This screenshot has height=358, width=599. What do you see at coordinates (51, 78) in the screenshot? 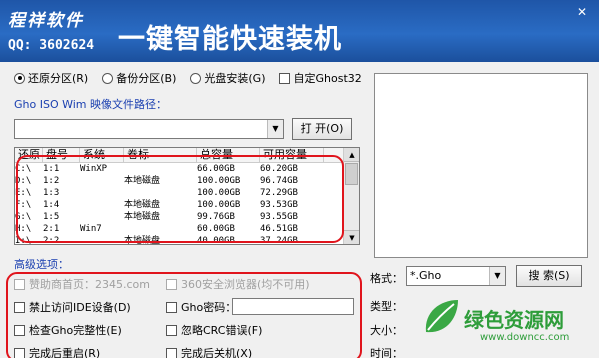
I see `restore-partition-option: 还原分区(R)` at bounding box center [51, 78].